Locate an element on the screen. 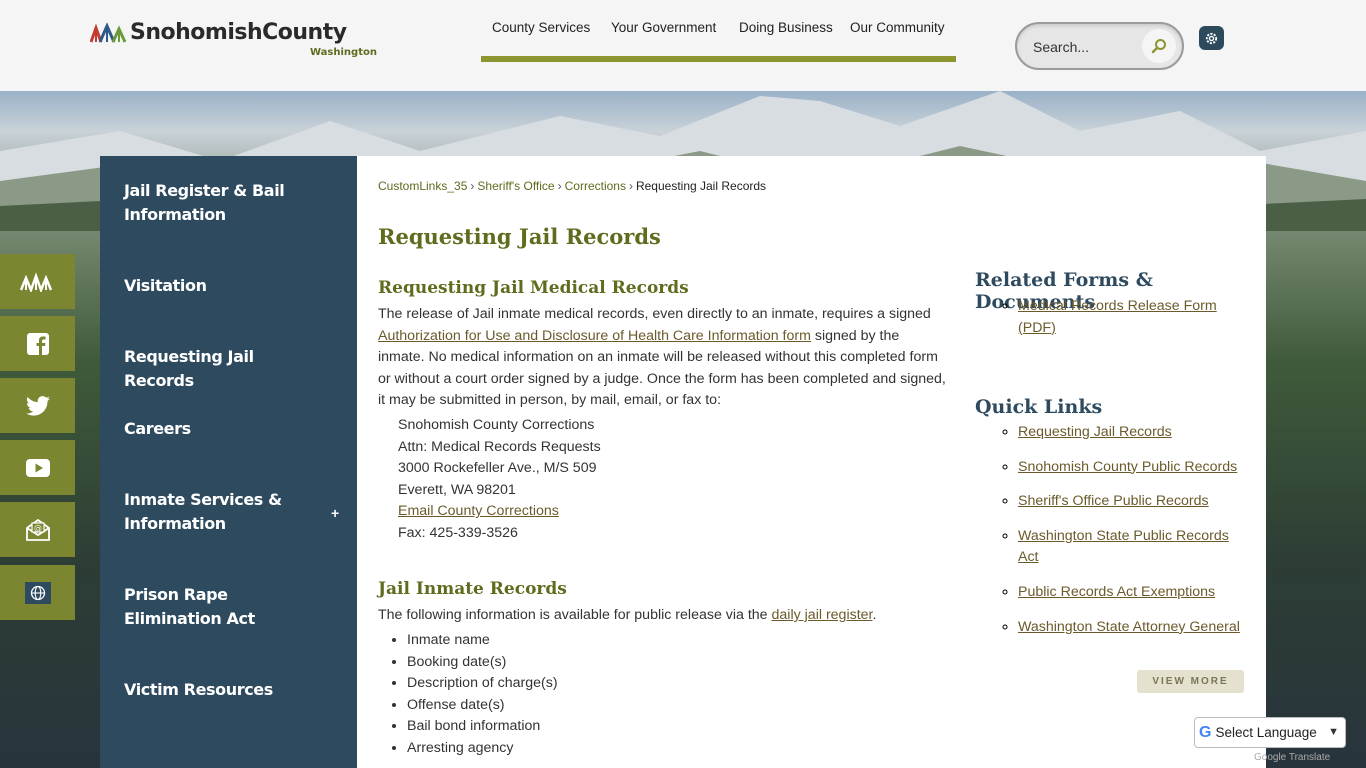 This screenshot has height=768, width=1366. medical-records-heading: Requesting Jail Medical Records is located at coordinates (533, 288).